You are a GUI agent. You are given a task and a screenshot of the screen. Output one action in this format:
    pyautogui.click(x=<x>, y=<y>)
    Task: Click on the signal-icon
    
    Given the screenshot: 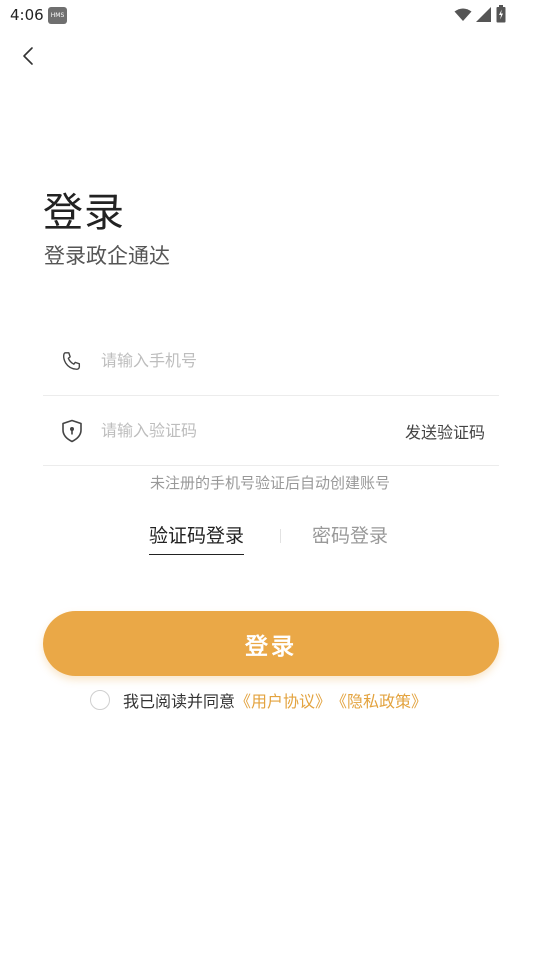 What is the action you would take?
    pyautogui.click(x=484, y=16)
    